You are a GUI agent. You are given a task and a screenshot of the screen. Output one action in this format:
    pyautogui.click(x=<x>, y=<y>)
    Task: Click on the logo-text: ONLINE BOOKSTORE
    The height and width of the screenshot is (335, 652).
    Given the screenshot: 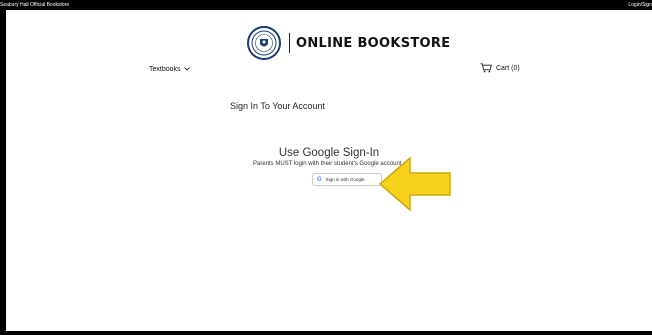 What is the action you would take?
    pyautogui.click(x=373, y=43)
    